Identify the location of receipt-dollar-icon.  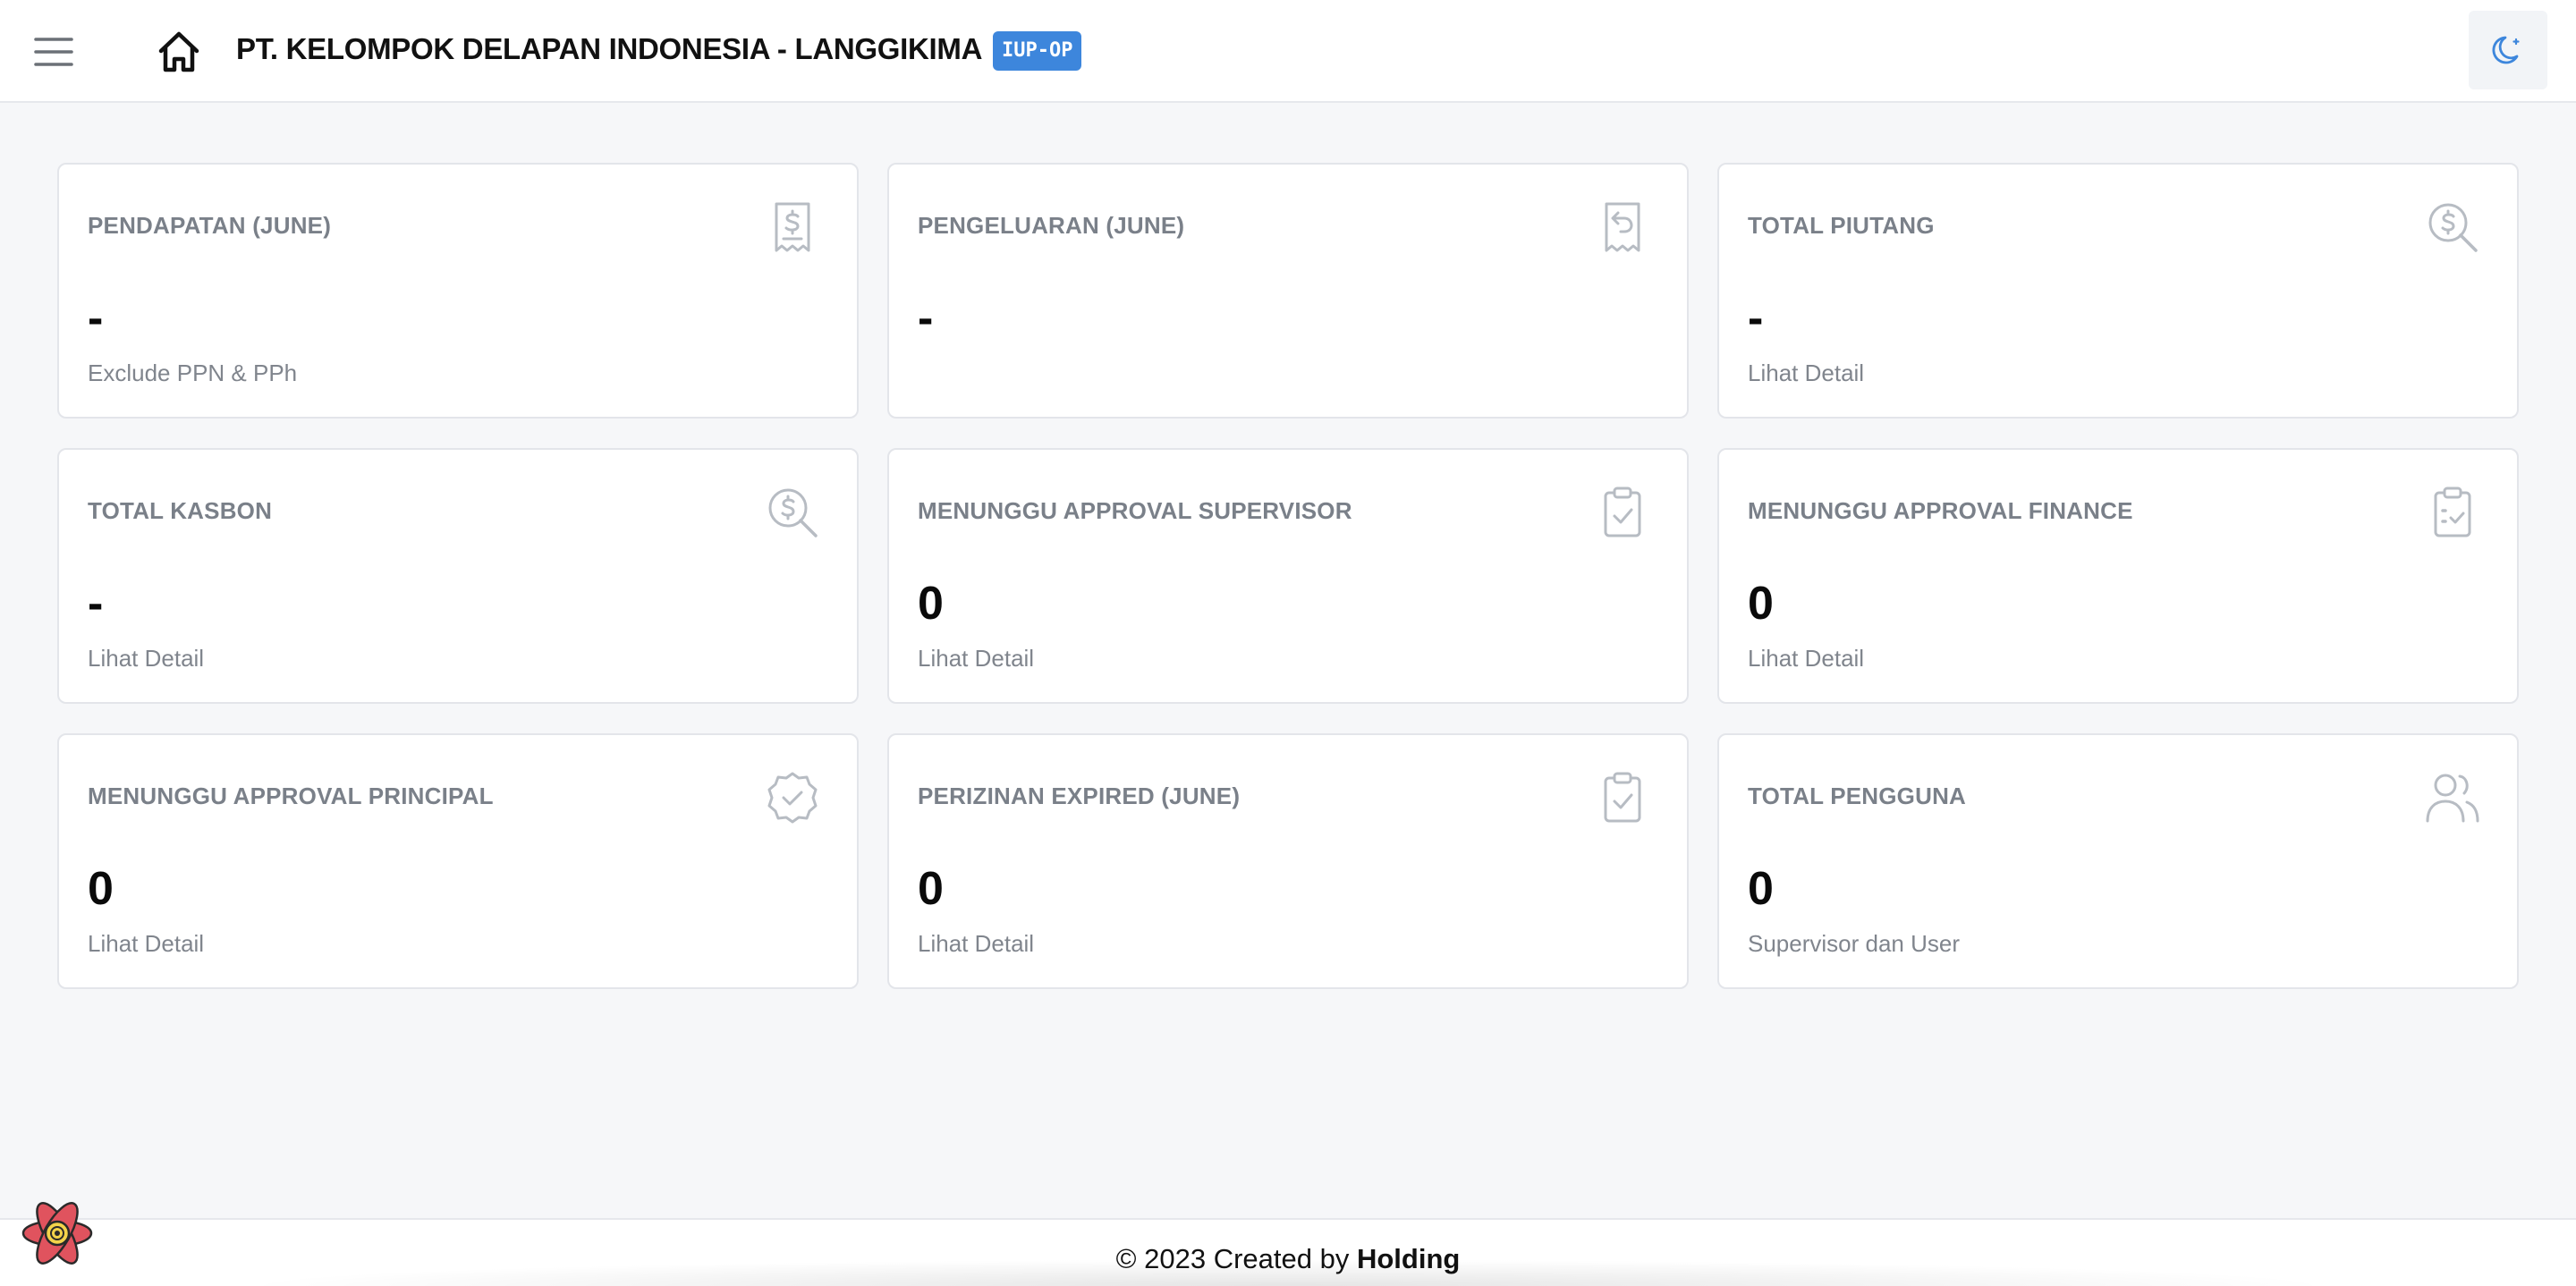
(792, 227).